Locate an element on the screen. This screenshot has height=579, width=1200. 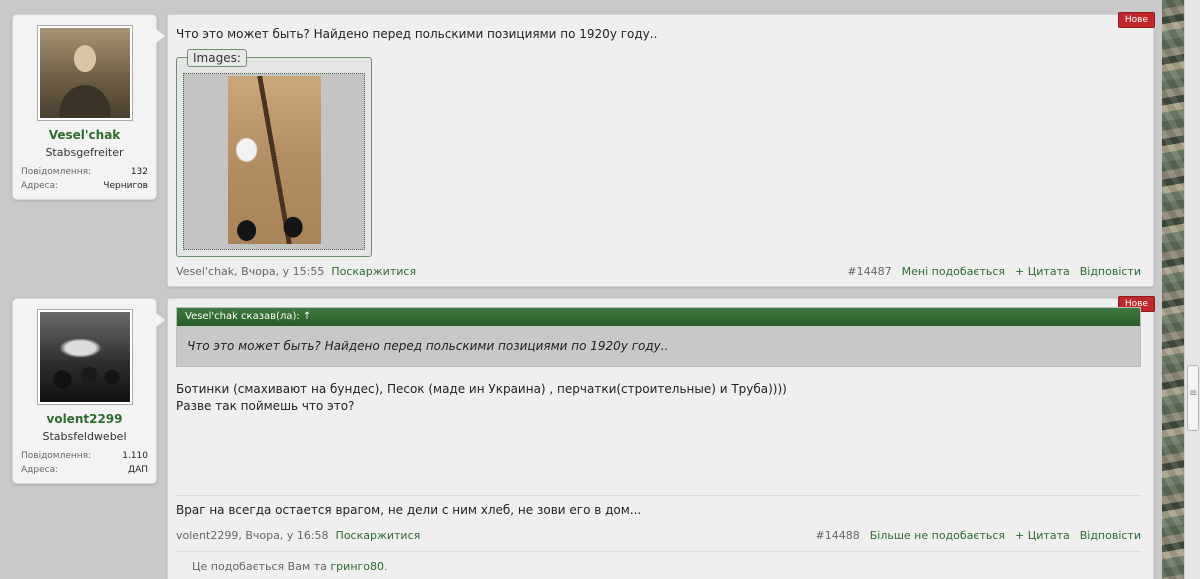
signature-divider is located at coordinates (658, 495).